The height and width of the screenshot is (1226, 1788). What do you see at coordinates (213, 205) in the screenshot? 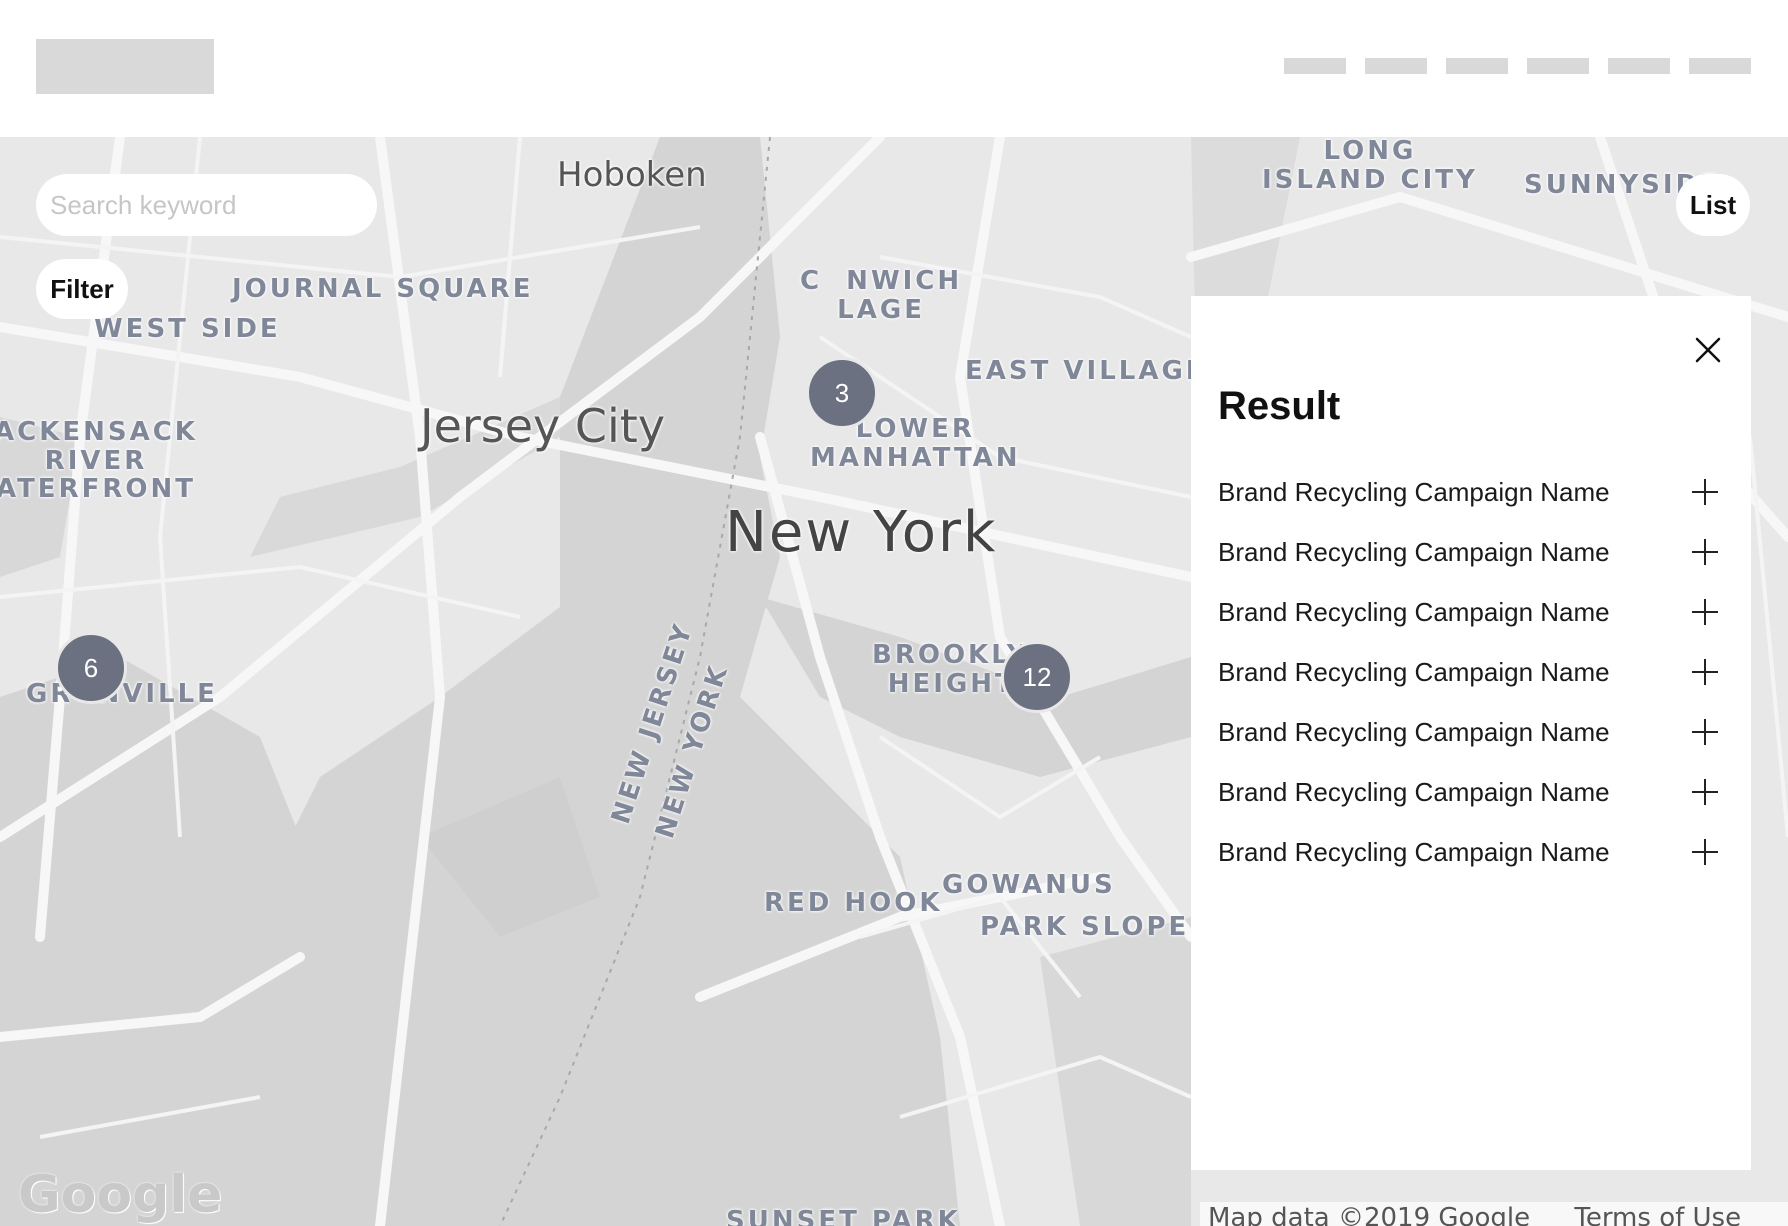
I see `search-input` at bounding box center [213, 205].